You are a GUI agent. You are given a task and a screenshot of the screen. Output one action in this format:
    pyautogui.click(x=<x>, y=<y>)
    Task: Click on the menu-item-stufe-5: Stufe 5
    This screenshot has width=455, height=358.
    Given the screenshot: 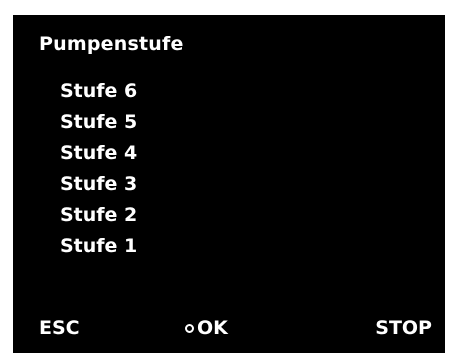 What is the action you would take?
    pyautogui.click(x=98, y=122)
    